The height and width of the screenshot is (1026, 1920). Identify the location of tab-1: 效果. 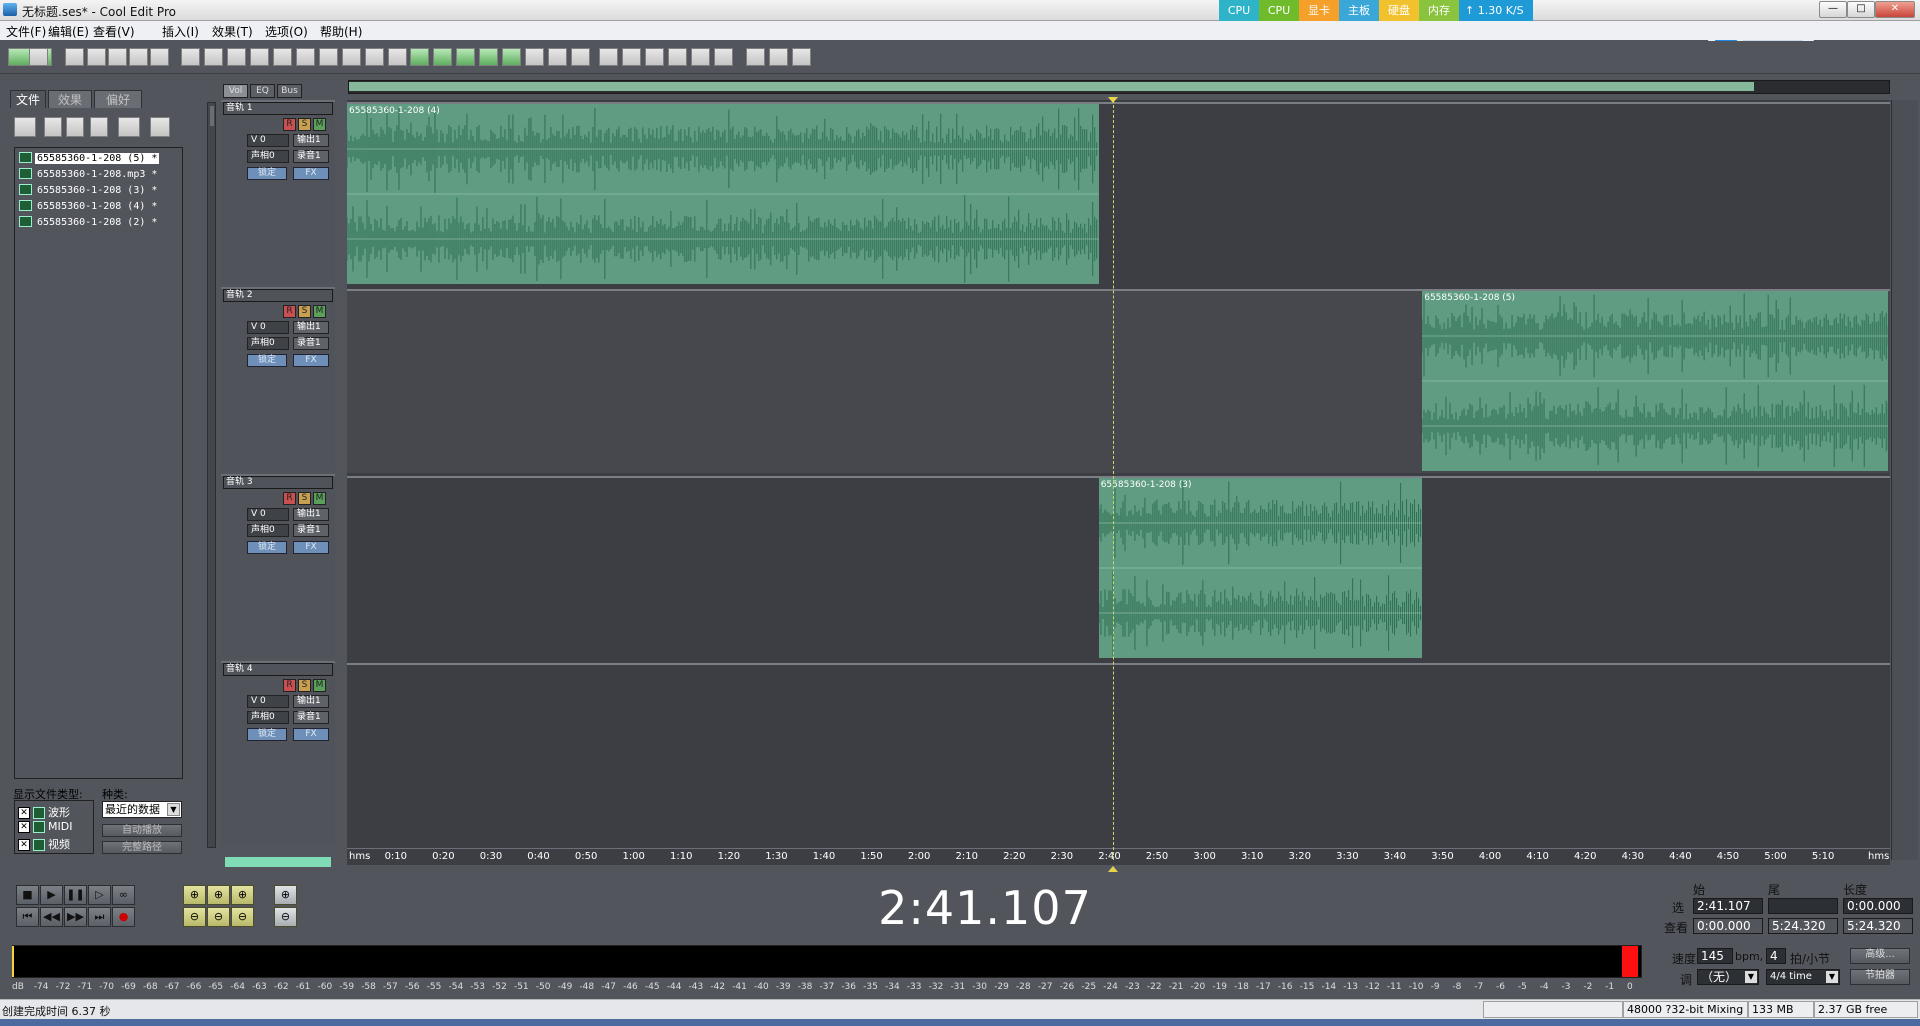
(70, 99).